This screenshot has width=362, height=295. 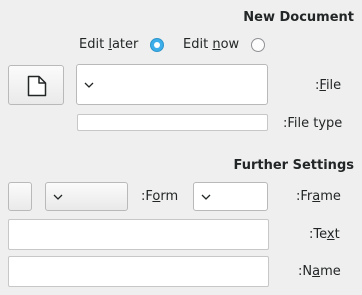 I want to click on edit-now-radio, so click(x=258, y=45).